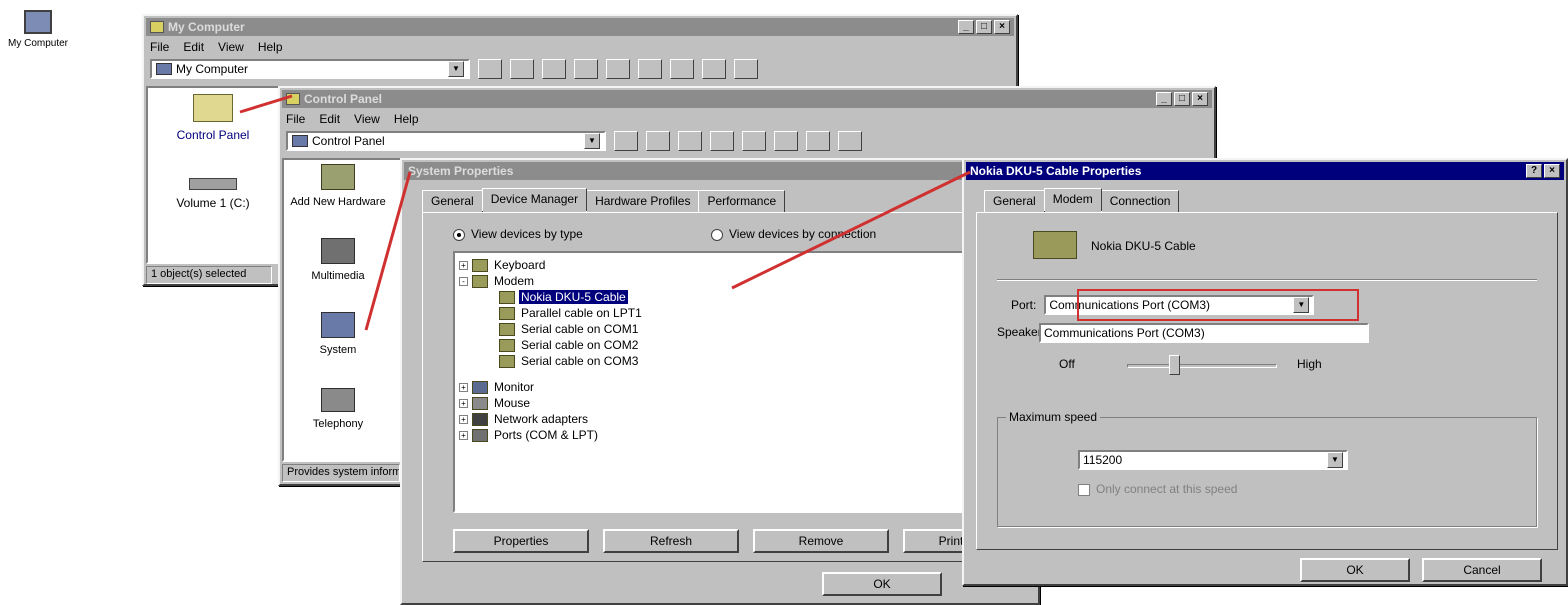 Image resolution: width=1568 pixels, height=605 pixels. Describe the element at coordinates (671, 541) in the screenshot. I see `refresh-button: Refresh` at that location.